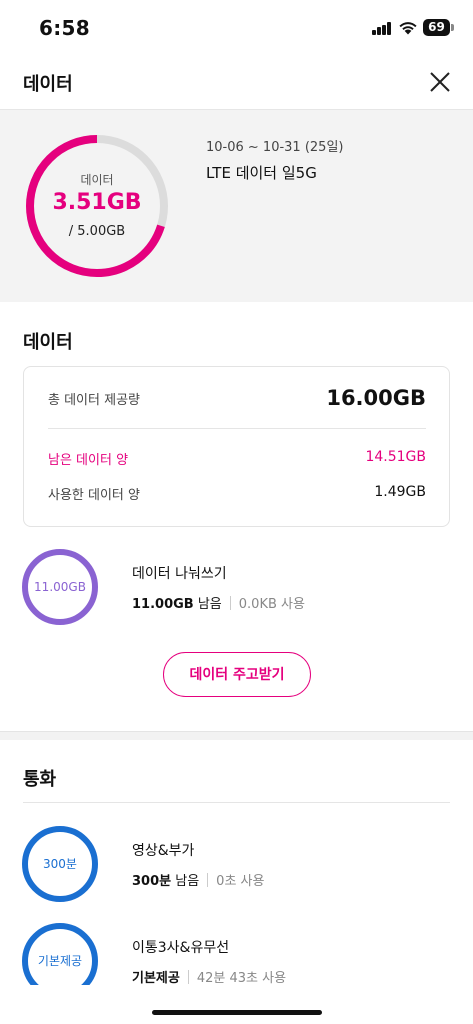 The width and height of the screenshot is (473, 1024). What do you see at coordinates (152, 881) in the screenshot?
I see `call-amount: 300분` at bounding box center [152, 881].